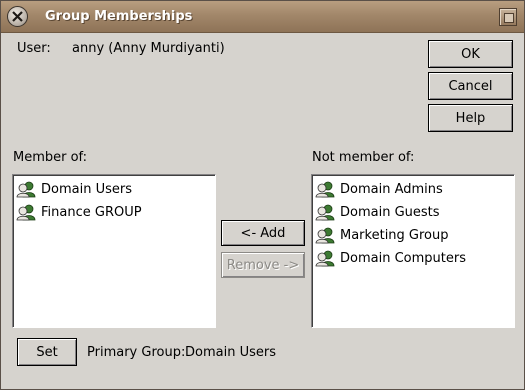 This screenshot has height=390, width=525. Describe the element at coordinates (508, 17) in the screenshot. I see `close-icon` at that location.